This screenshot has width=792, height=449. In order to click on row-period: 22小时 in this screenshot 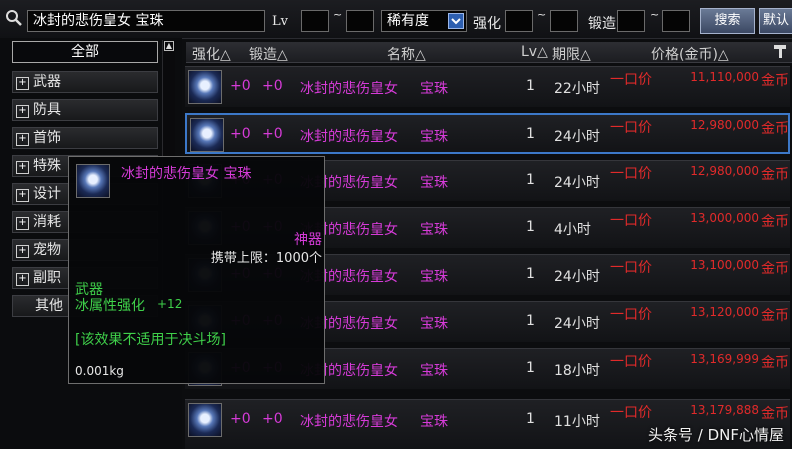, I will do `click(577, 89)`.